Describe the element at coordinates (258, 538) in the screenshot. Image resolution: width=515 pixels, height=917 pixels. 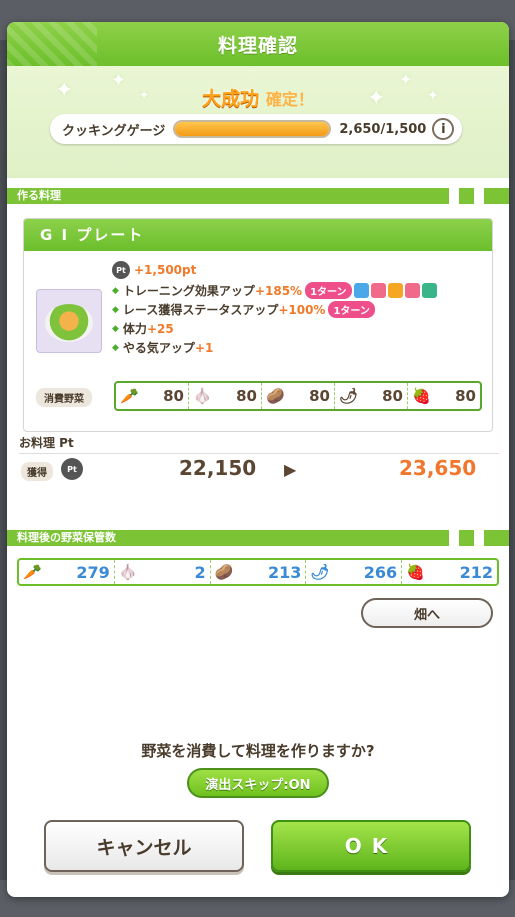
I see `stock-section-header: 料理後の野菜保管数` at that location.